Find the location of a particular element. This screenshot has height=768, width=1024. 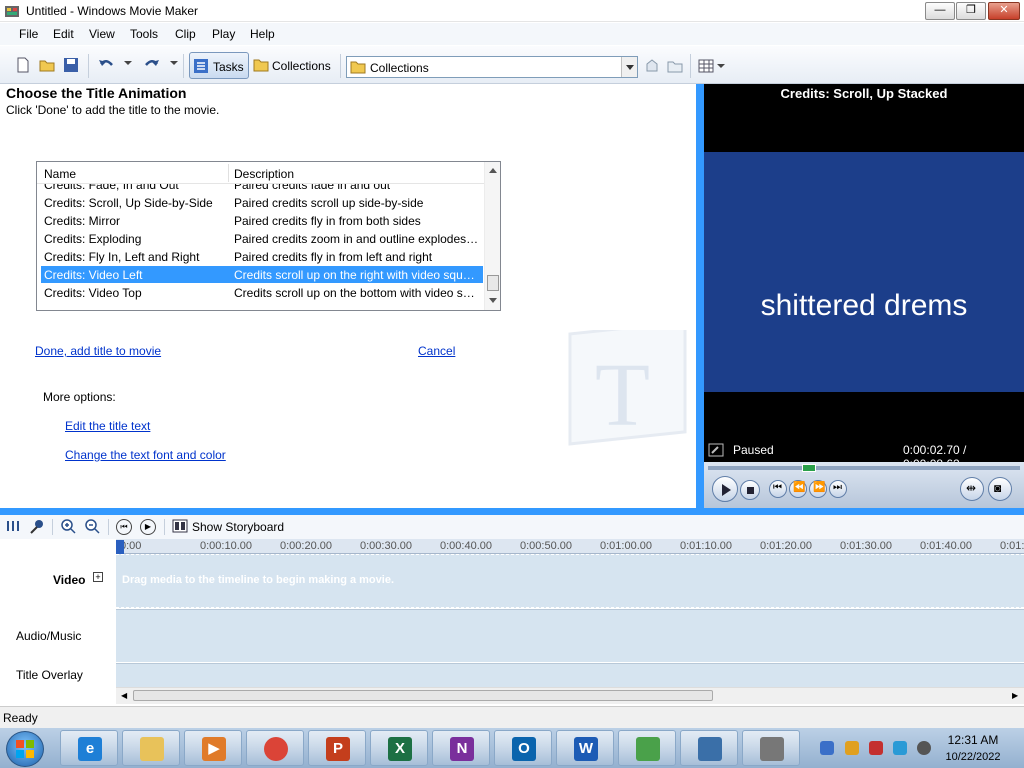

scroll-left-icon: ◀ is located at coordinates (124, 695).